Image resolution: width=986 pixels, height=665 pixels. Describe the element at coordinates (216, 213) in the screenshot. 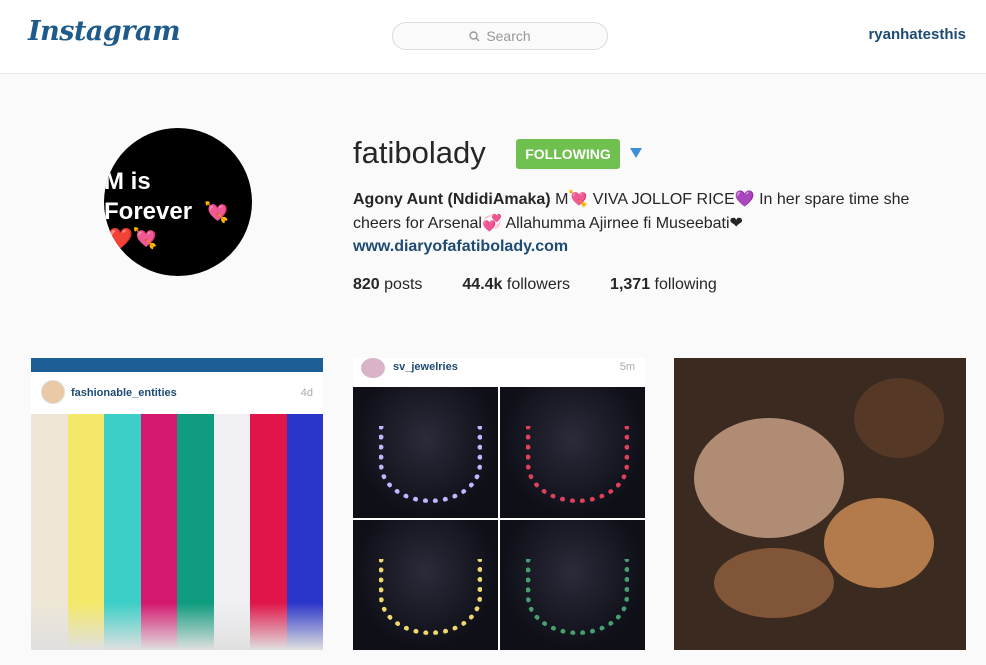

I see `heart-icon: 💘` at that location.